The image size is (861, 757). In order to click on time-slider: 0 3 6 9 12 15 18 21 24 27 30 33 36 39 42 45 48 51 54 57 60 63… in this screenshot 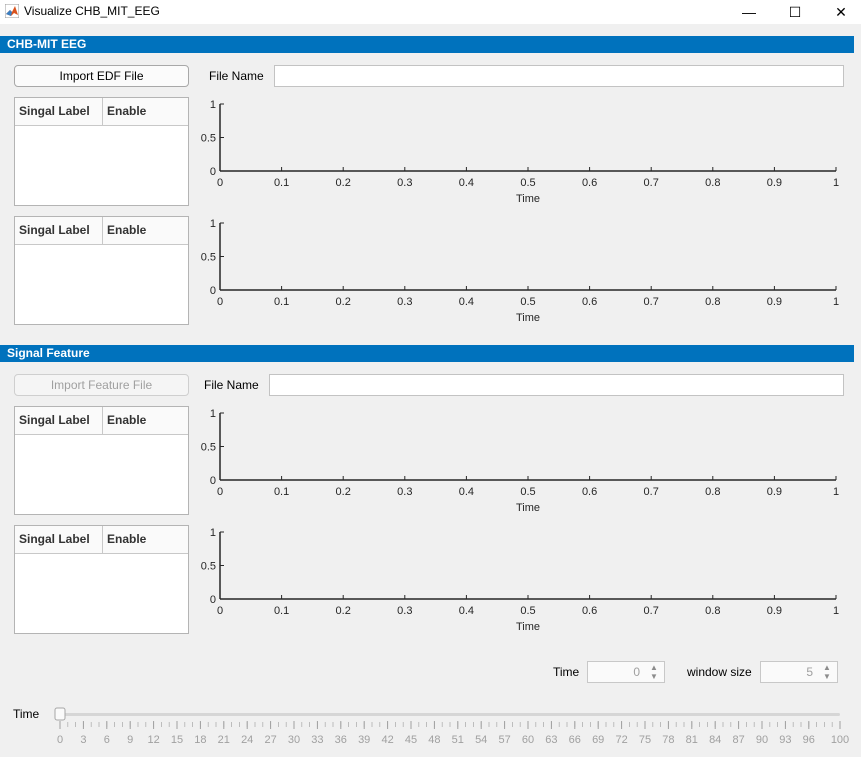, I will do `click(450, 727)`.